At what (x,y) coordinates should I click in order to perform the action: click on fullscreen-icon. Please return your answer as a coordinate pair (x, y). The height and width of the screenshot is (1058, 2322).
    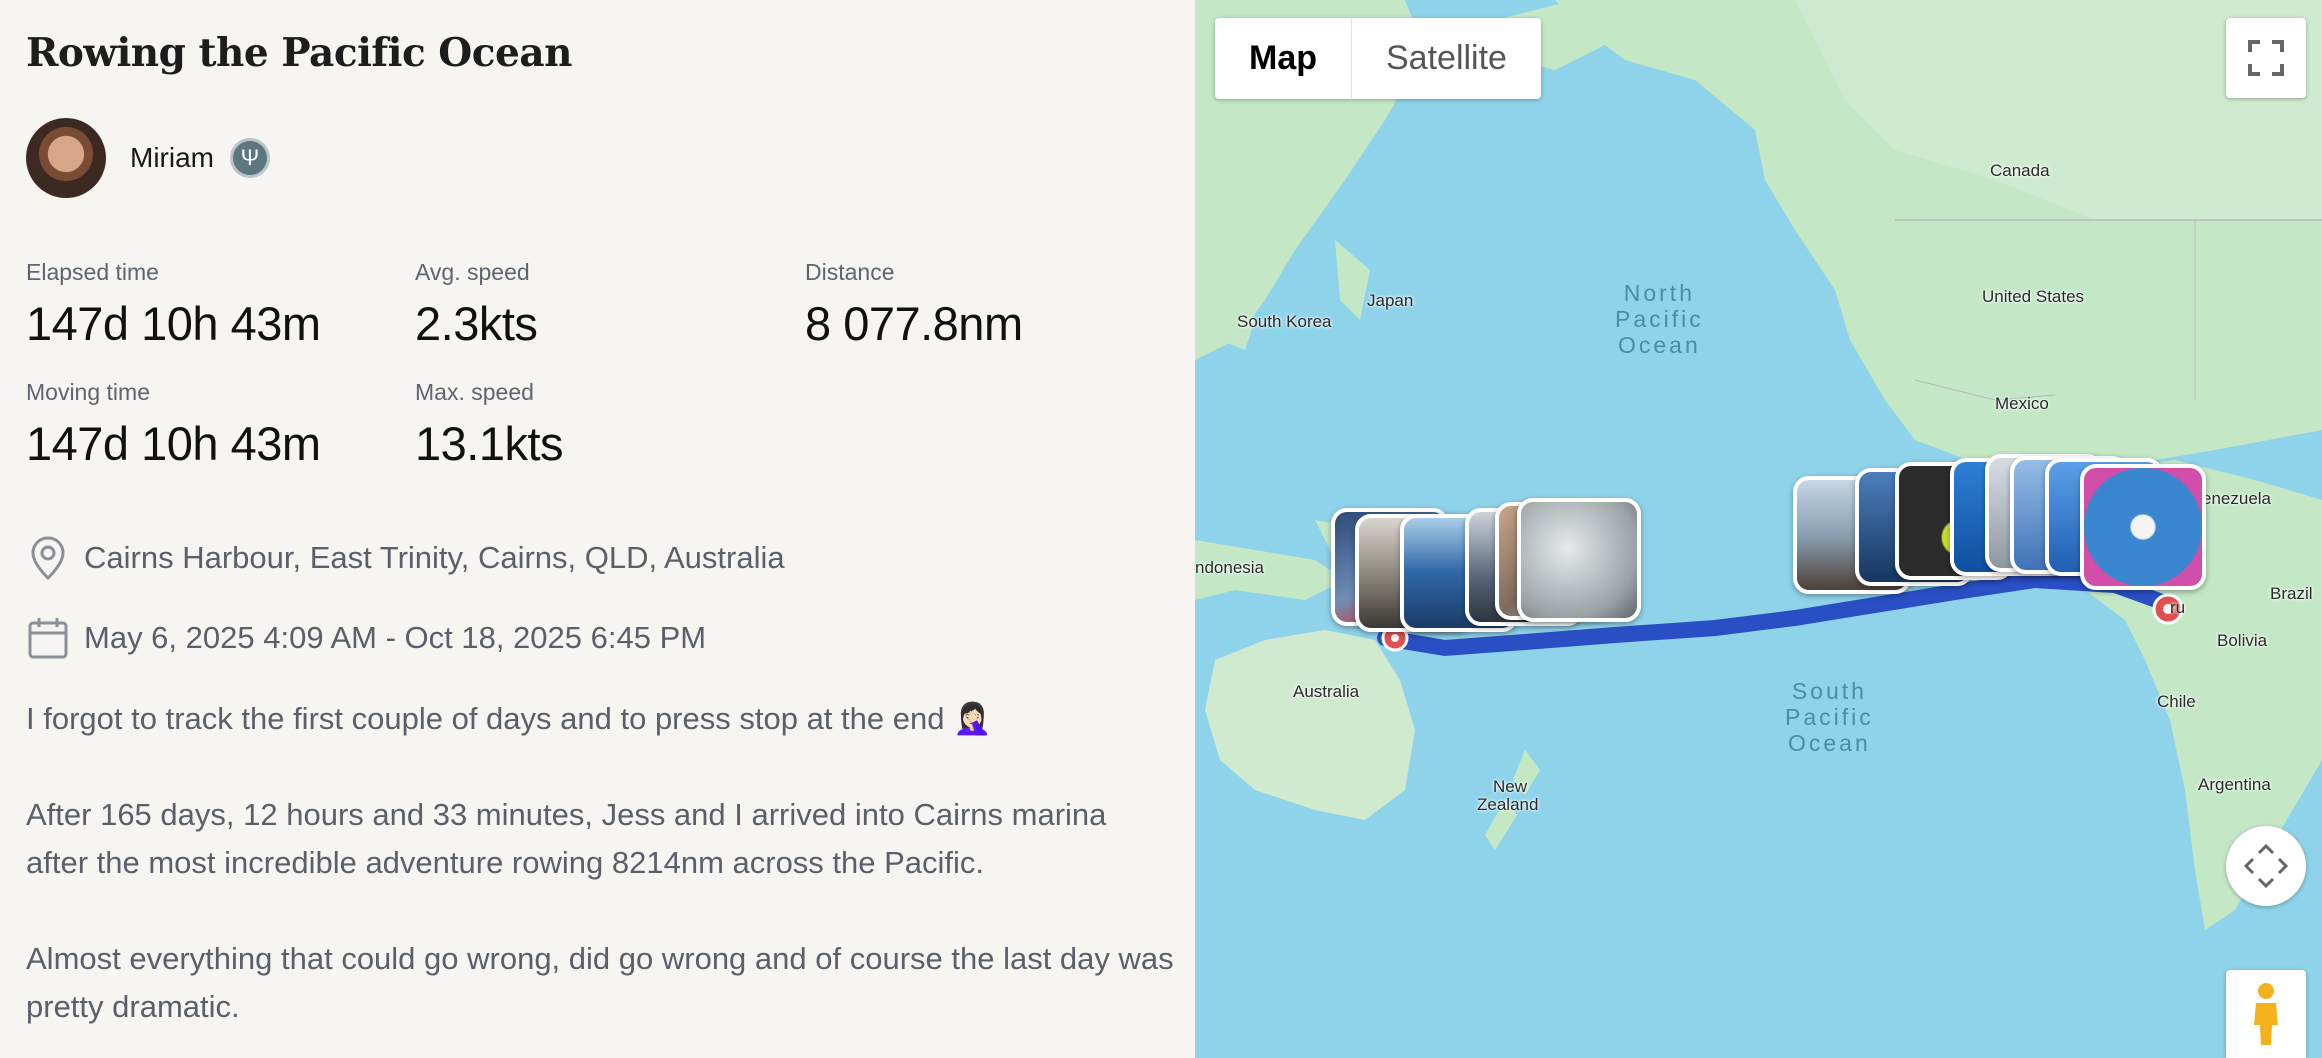
    Looking at the image, I should click on (2266, 58).